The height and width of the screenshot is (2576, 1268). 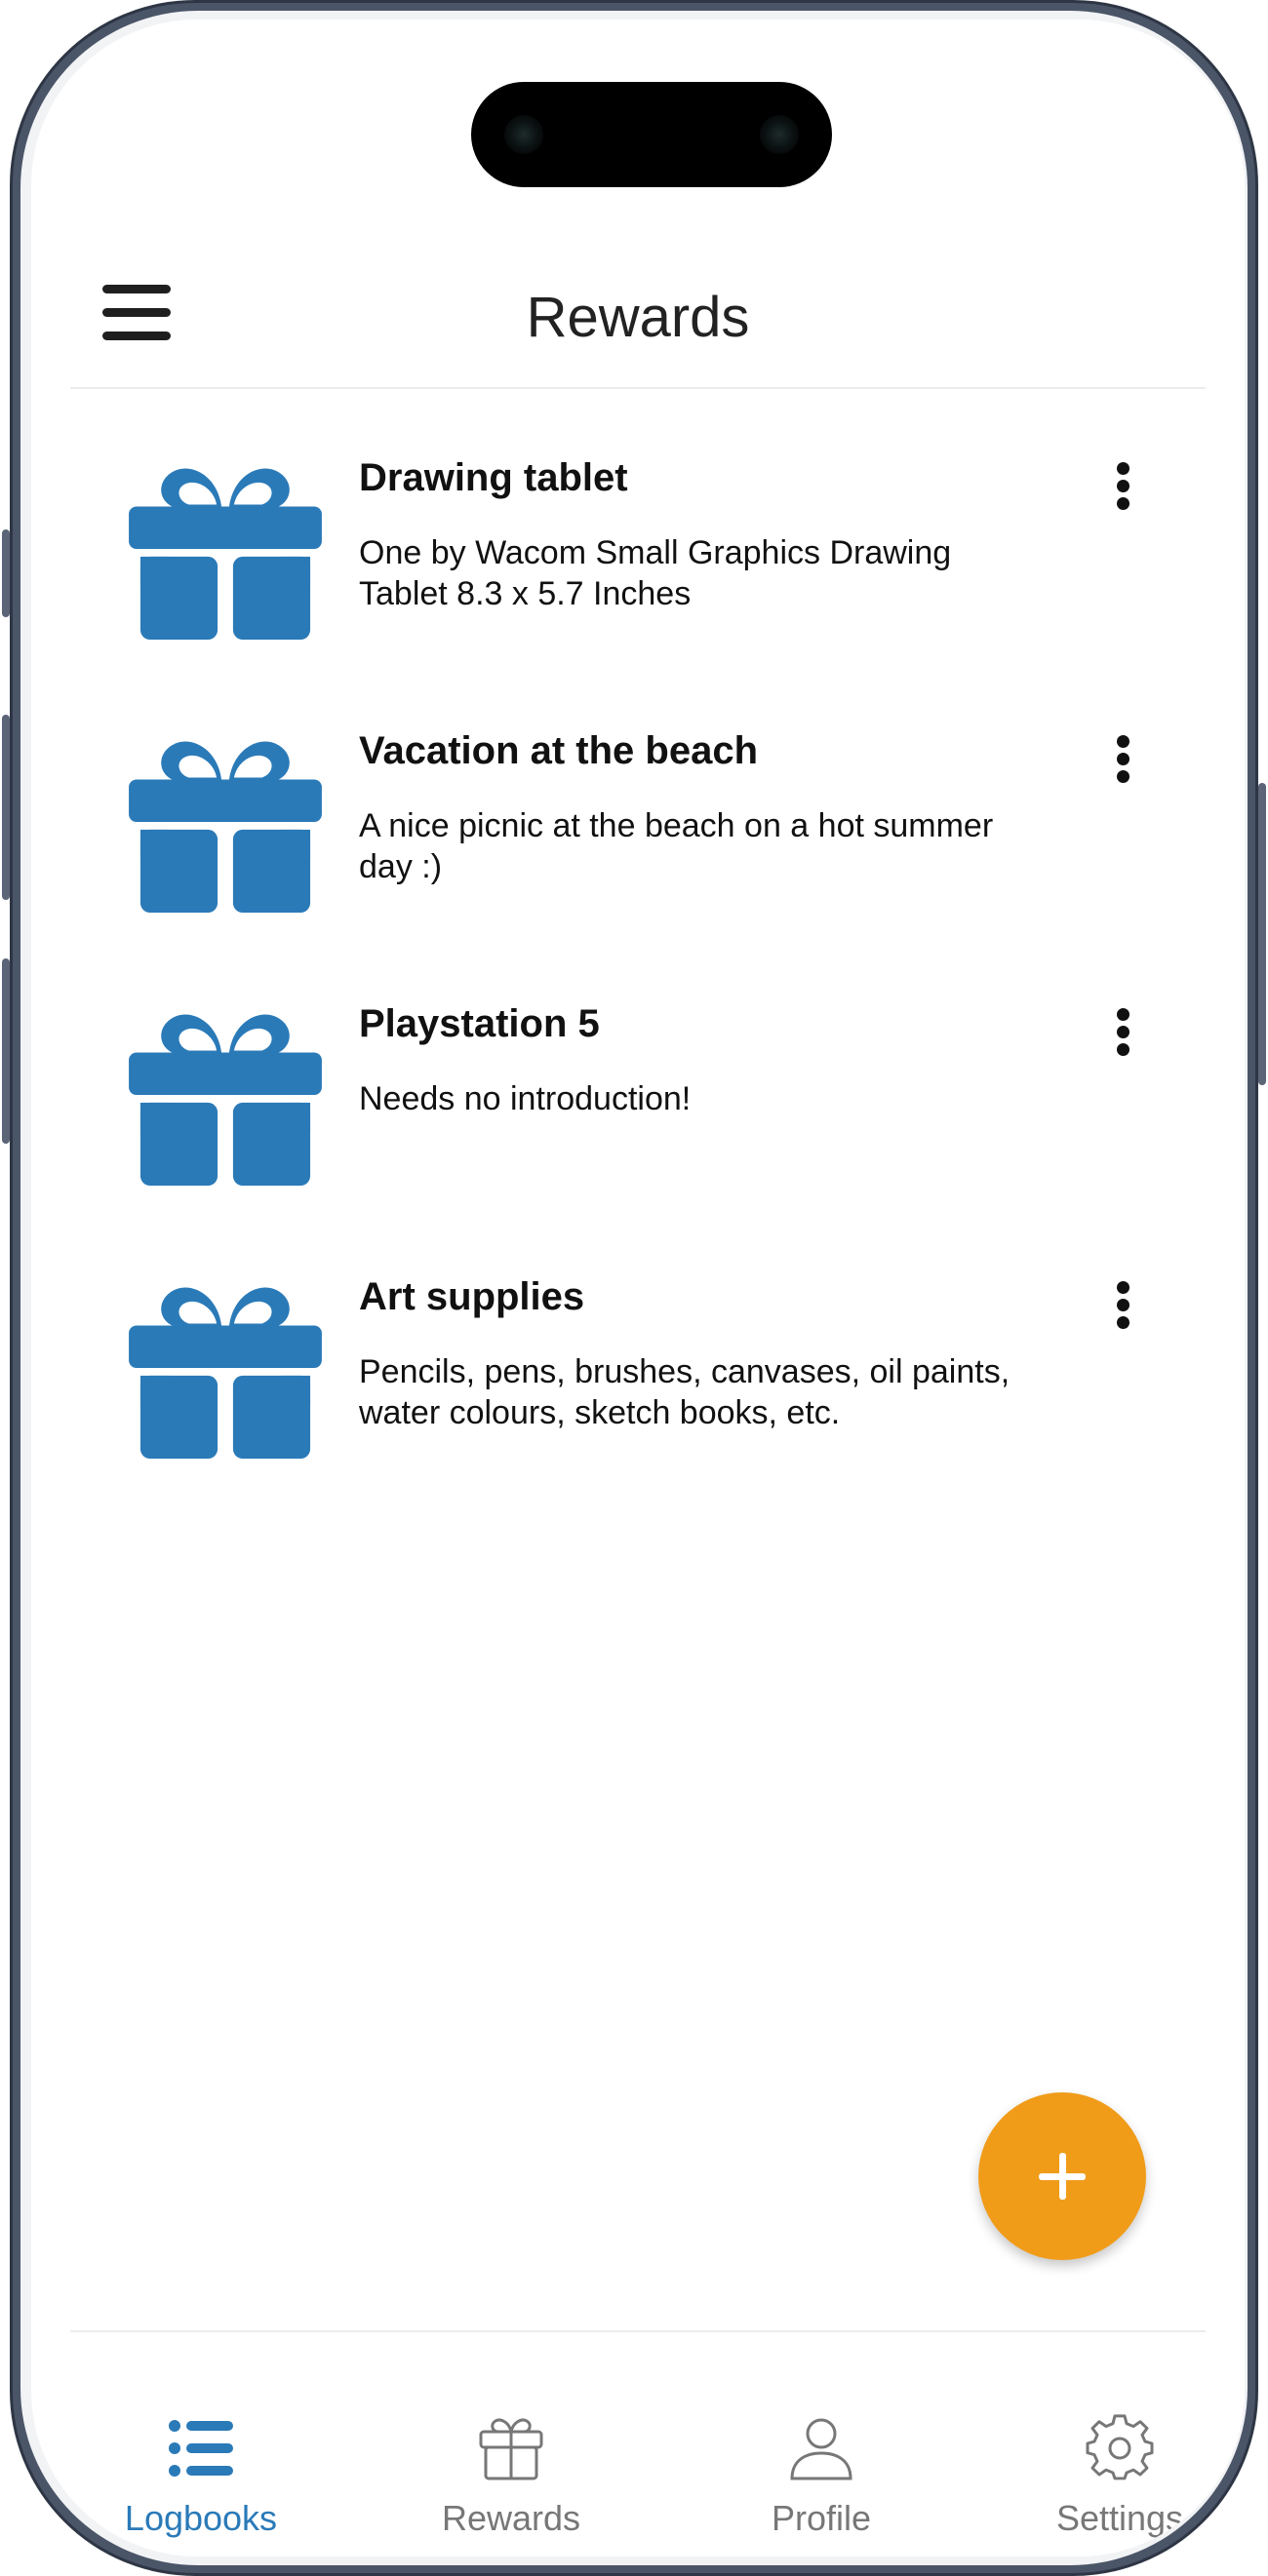 I want to click on page-title: Rewards, so click(x=638, y=317).